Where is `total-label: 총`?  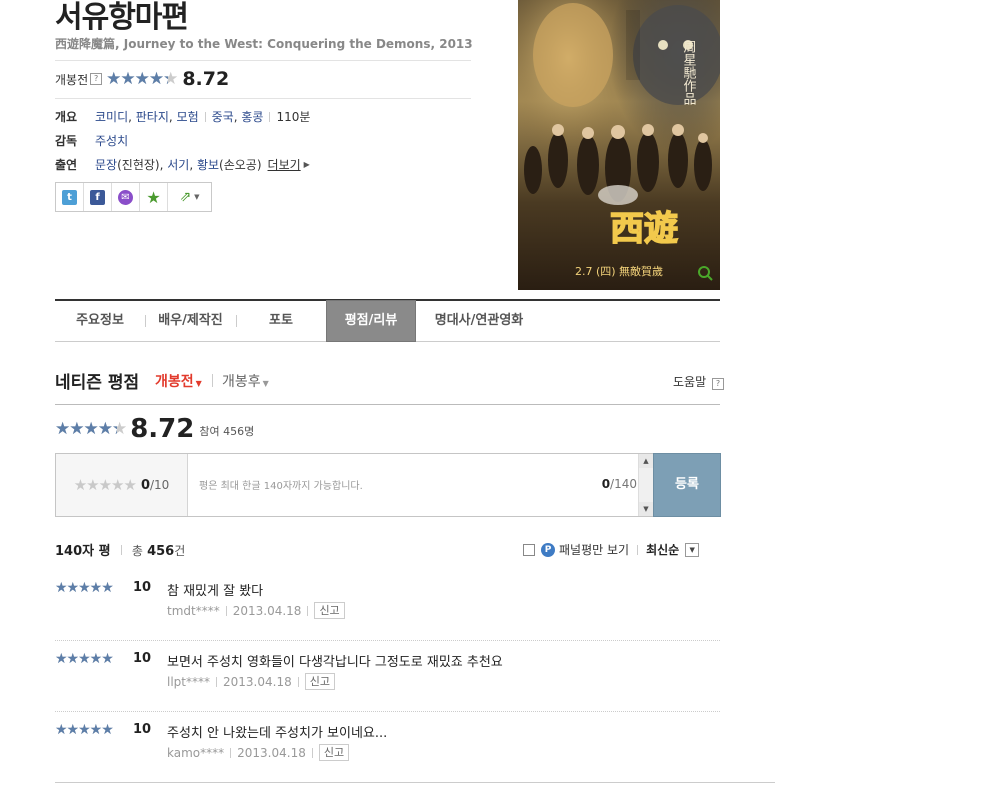 total-label: 총 is located at coordinates (137, 551).